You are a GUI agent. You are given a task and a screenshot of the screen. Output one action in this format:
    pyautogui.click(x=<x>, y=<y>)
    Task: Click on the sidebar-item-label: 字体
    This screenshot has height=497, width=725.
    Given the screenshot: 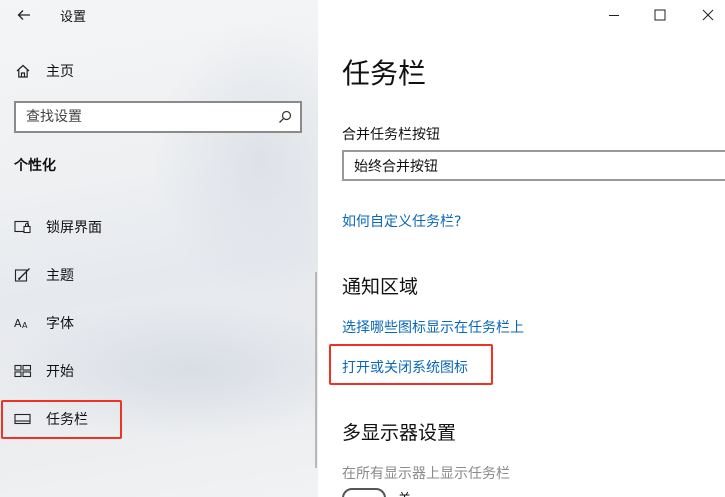 What is the action you would take?
    pyautogui.click(x=60, y=324)
    